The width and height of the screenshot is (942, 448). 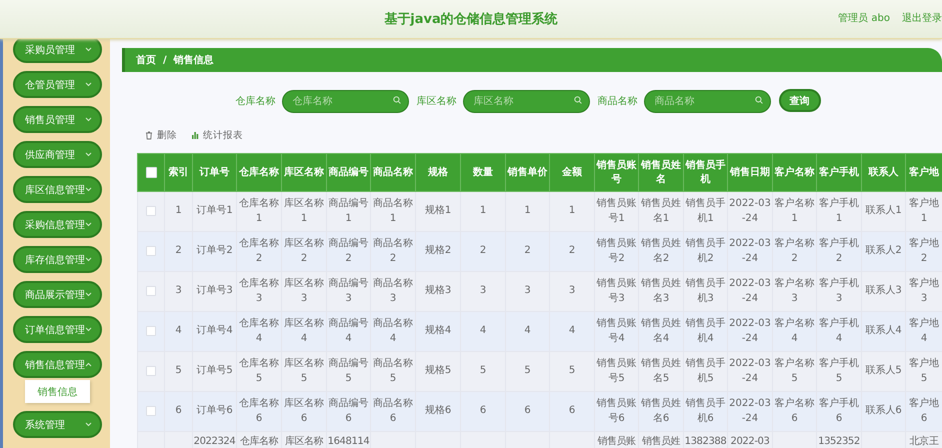 I want to click on action-link: 统计报表, so click(x=217, y=135).